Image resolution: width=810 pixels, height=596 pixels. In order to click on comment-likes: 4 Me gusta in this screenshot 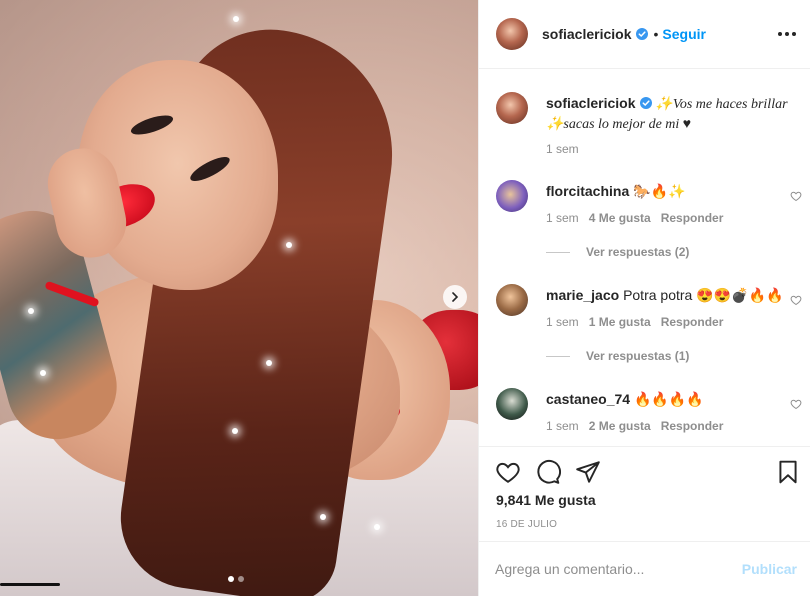, I will do `click(620, 218)`.